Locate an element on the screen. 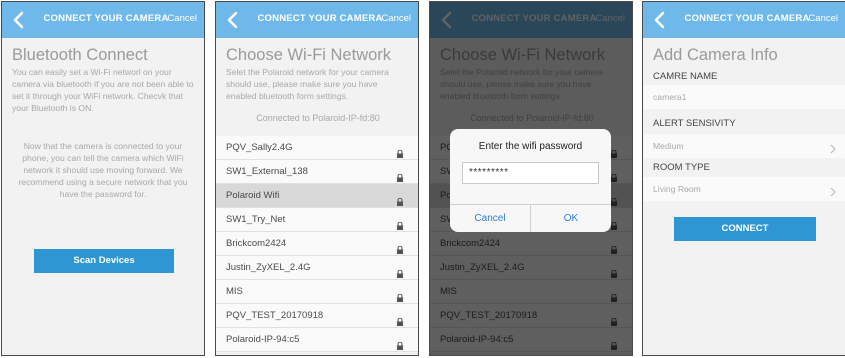 The width and height of the screenshot is (845, 358). network-item: SW1_Try_Net is located at coordinates (317, 220).